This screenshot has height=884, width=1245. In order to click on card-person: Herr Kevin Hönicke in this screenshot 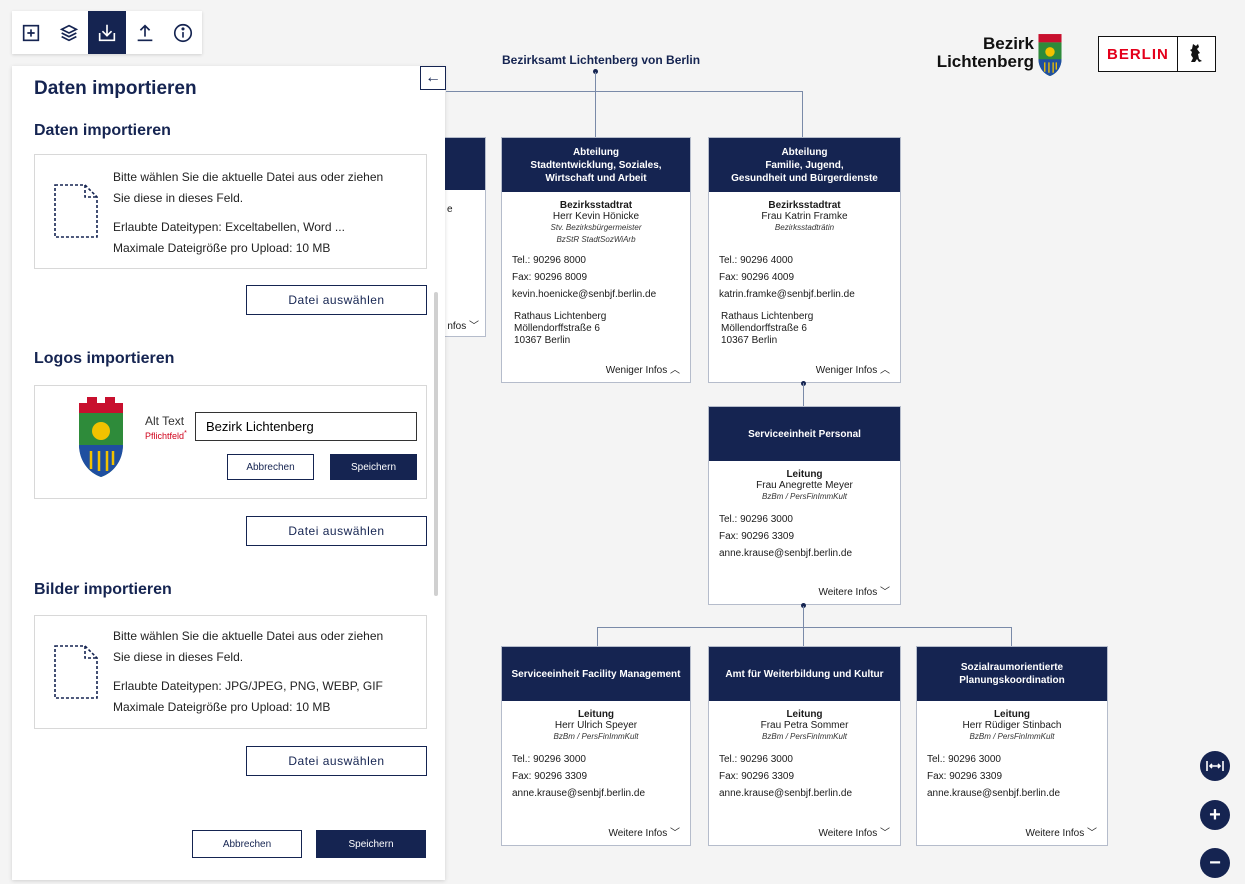, I will do `click(596, 216)`.